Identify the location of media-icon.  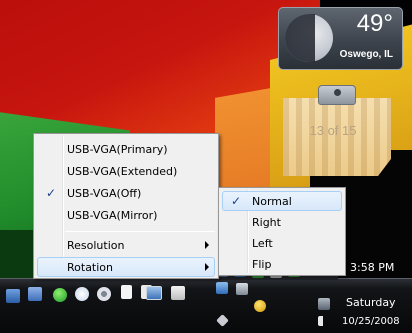
(82, 294).